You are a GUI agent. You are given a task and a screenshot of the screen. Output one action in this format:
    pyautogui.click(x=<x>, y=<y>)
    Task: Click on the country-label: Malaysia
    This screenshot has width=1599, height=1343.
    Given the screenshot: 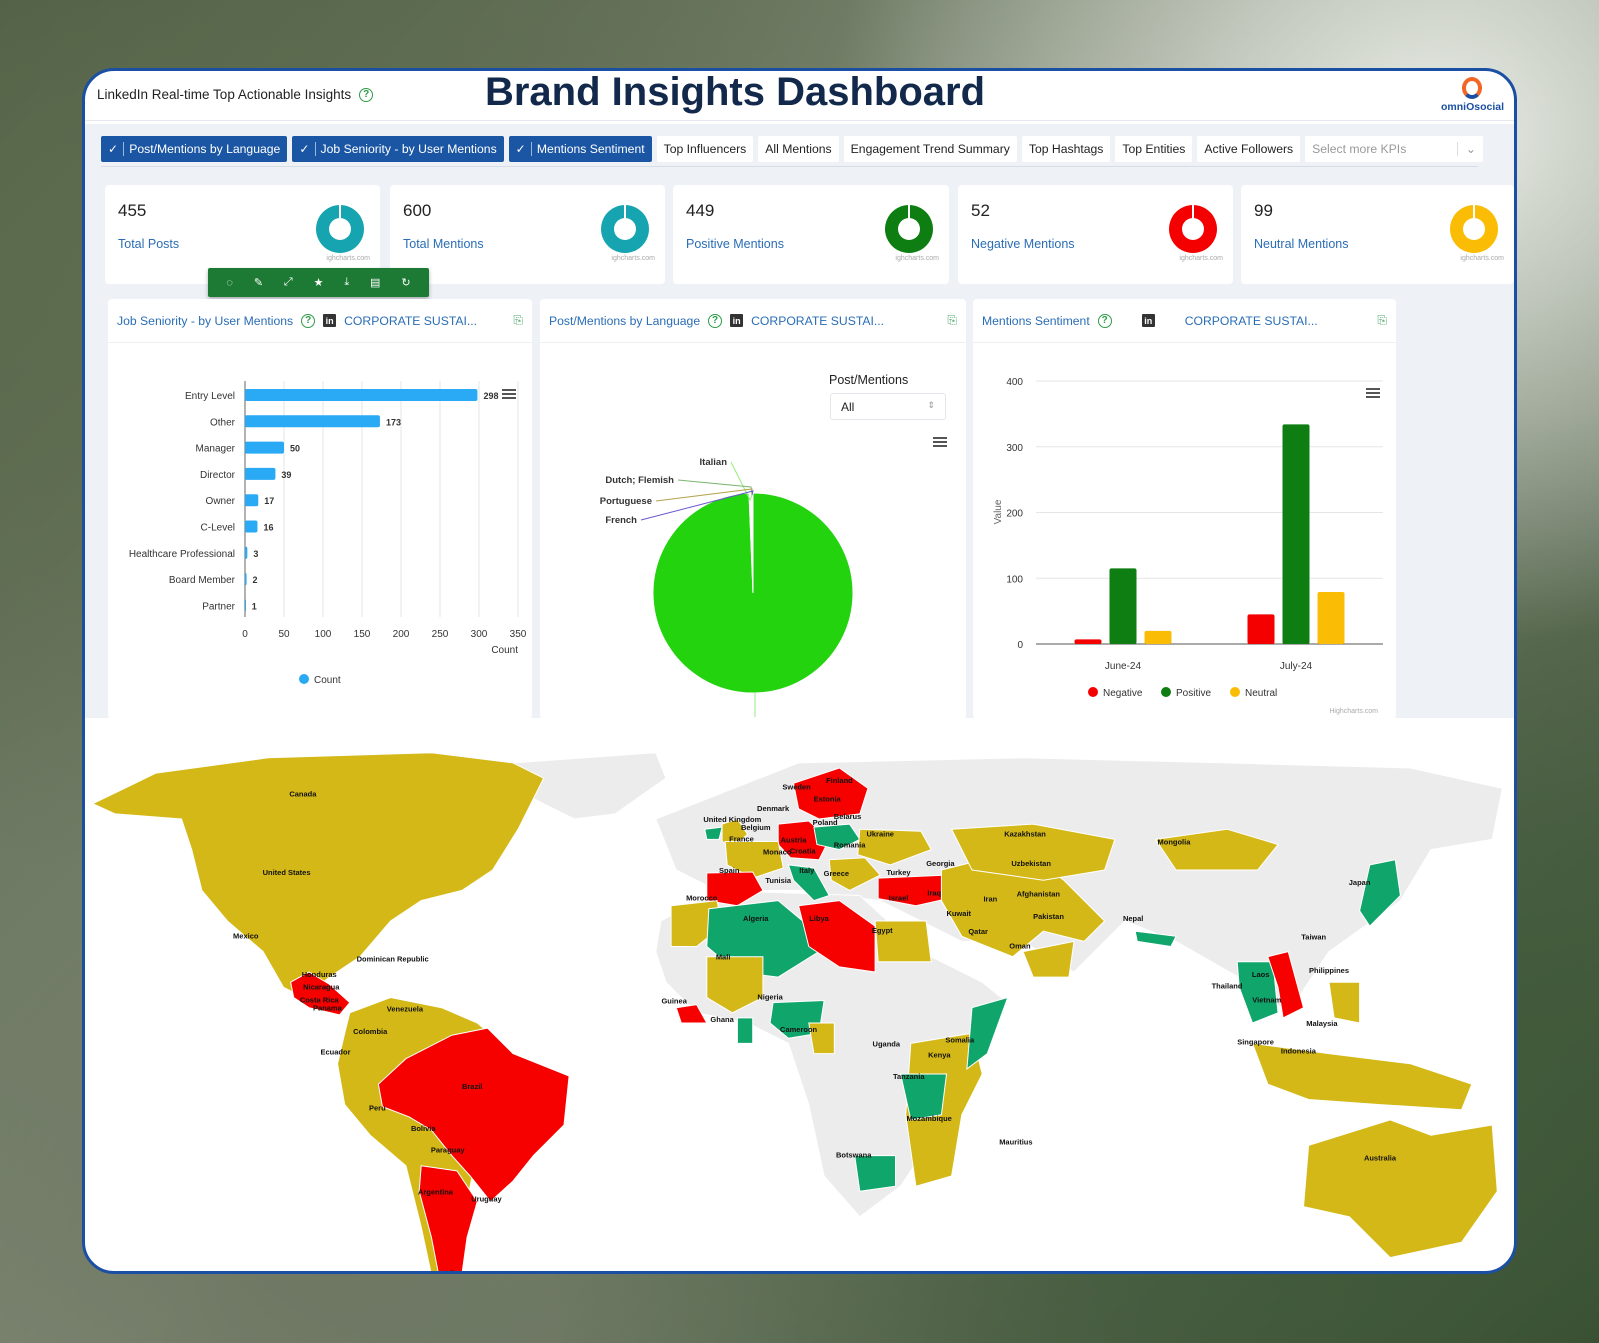 What is the action you would take?
    pyautogui.click(x=1322, y=1023)
    